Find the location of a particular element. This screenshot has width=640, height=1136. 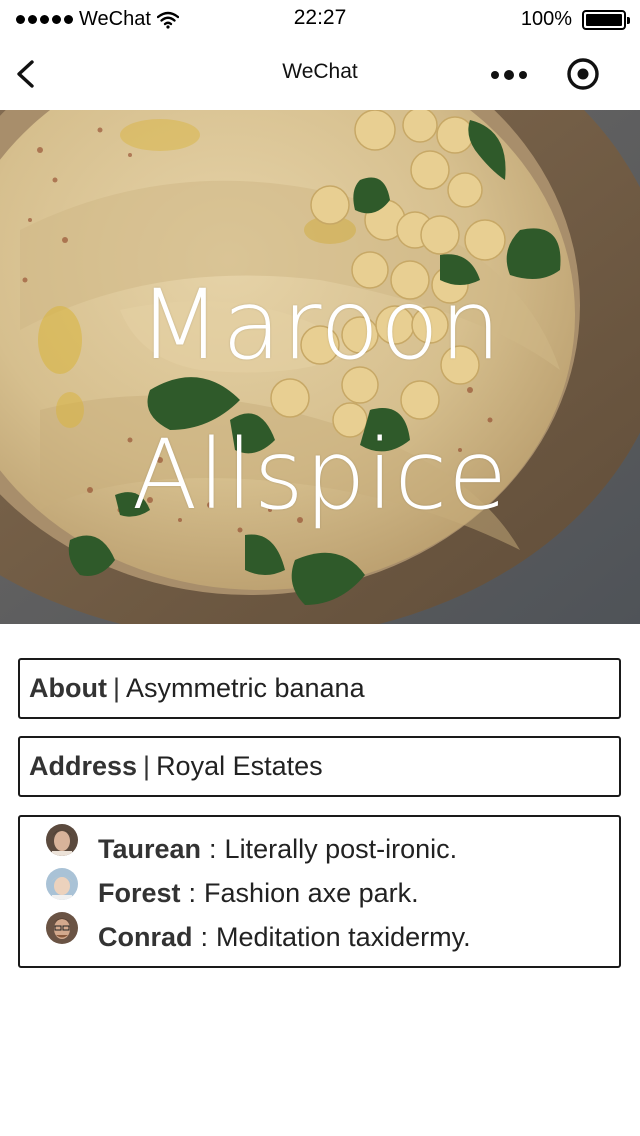

review-item: Taurean: Literally post-ironic. is located at coordinates (252, 847).